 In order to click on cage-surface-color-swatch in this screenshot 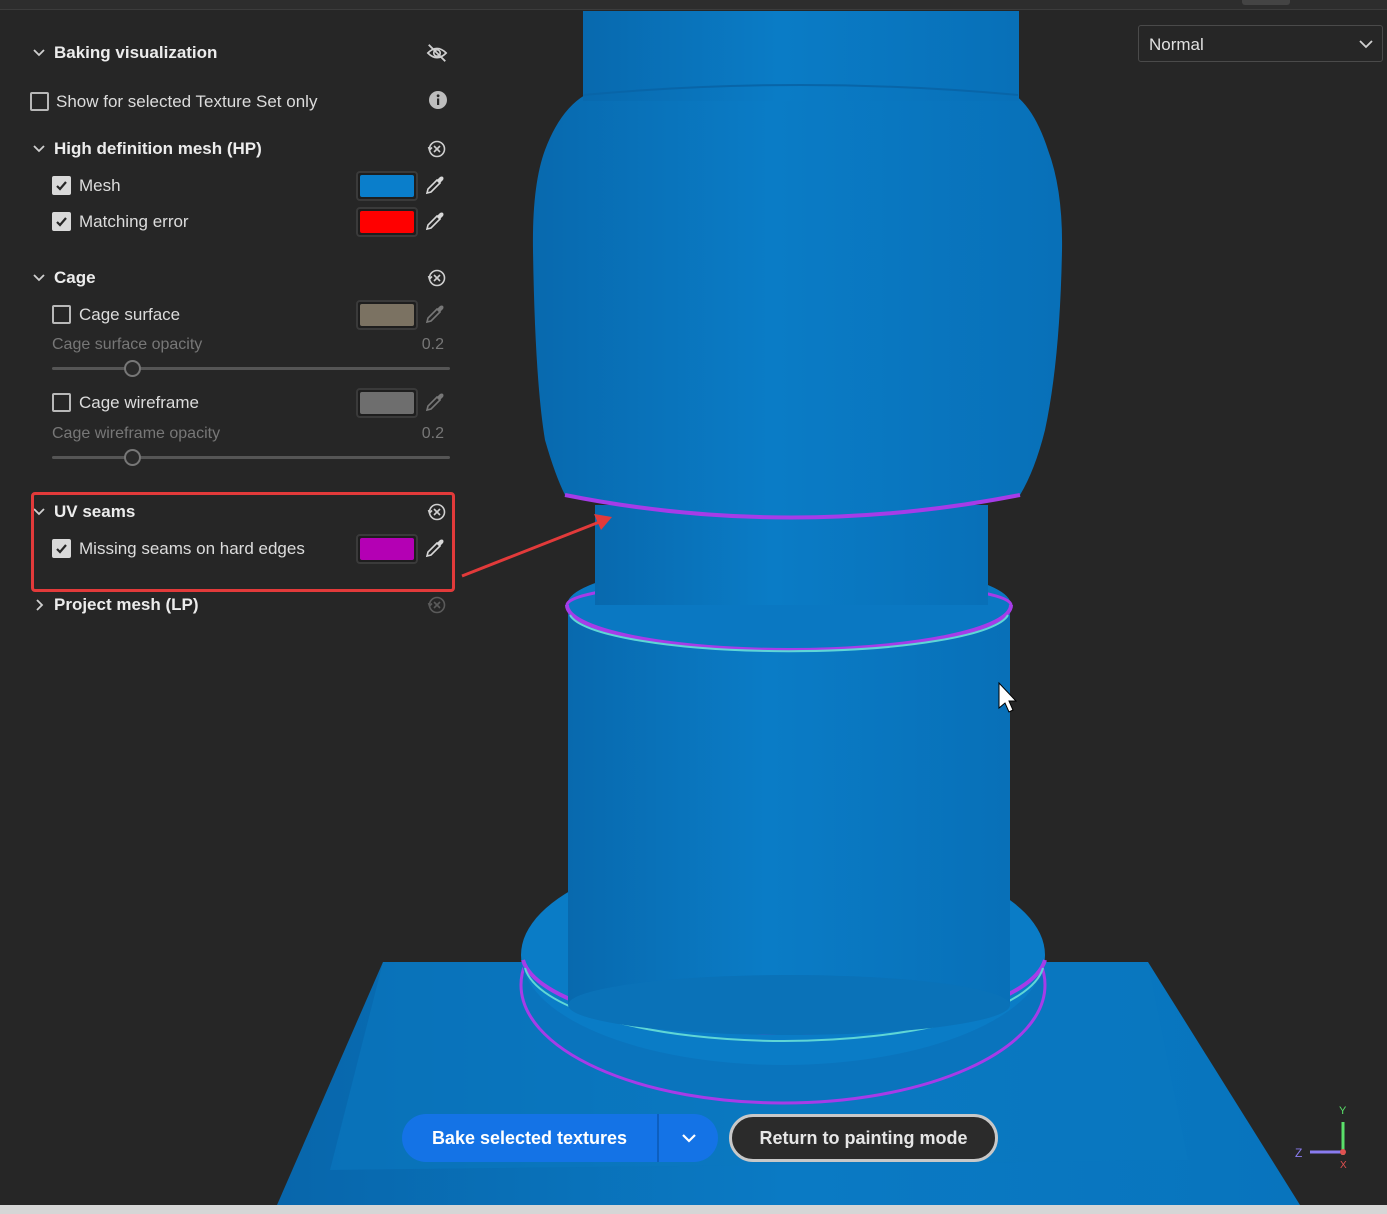, I will do `click(387, 315)`.